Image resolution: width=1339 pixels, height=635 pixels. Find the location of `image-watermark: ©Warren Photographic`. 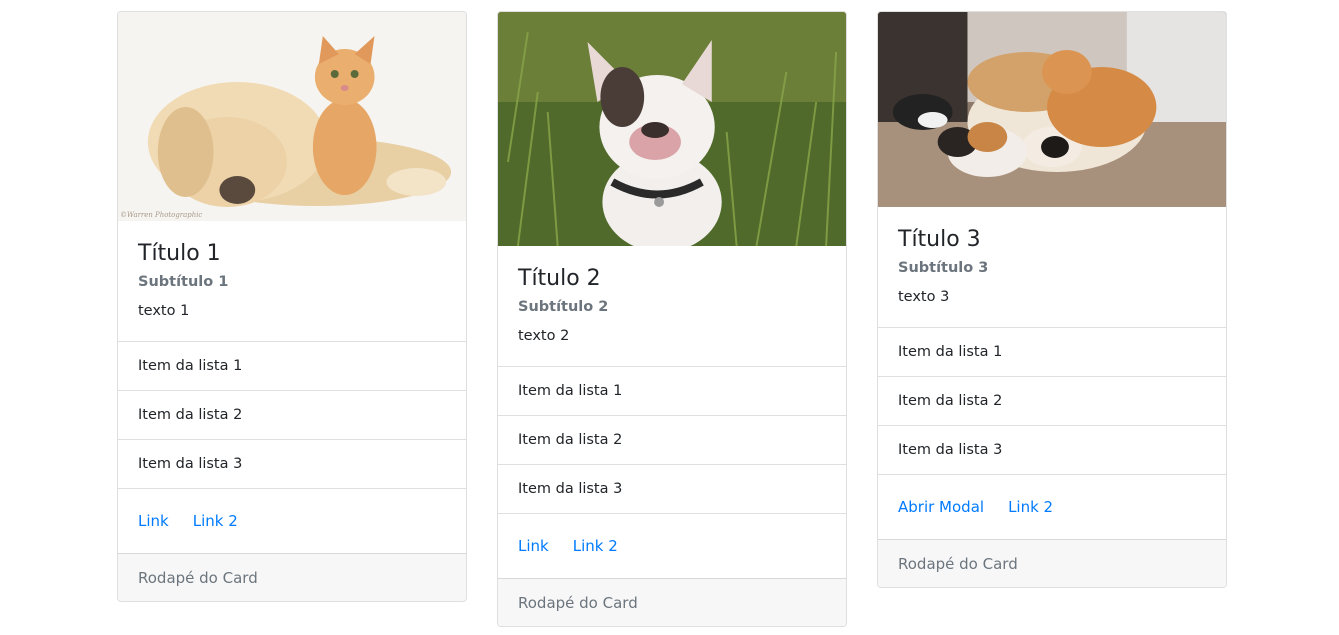

image-watermark: ©Warren Photographic is located at coordinates (161, 215).